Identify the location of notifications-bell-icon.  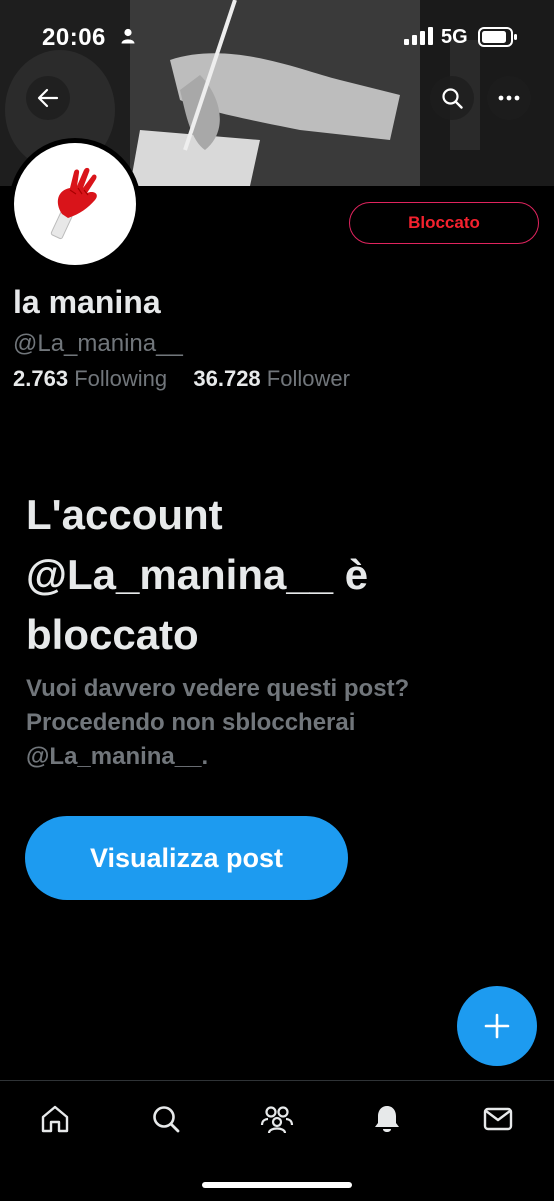
(387, 1119).